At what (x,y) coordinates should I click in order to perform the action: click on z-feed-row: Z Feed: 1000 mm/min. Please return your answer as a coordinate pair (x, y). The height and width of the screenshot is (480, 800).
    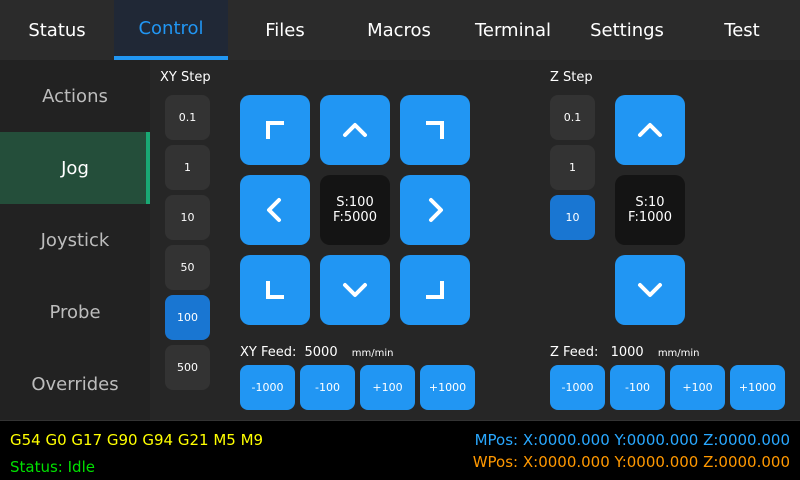
    Looking at the image, I should click on (625, 352).